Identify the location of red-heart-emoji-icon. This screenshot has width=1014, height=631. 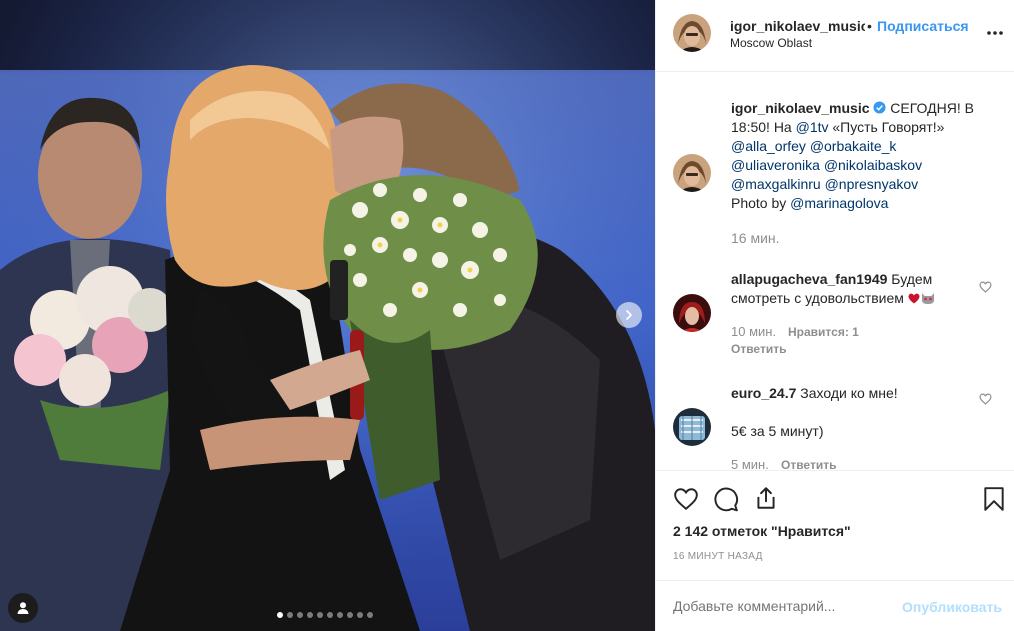
(914, 298).